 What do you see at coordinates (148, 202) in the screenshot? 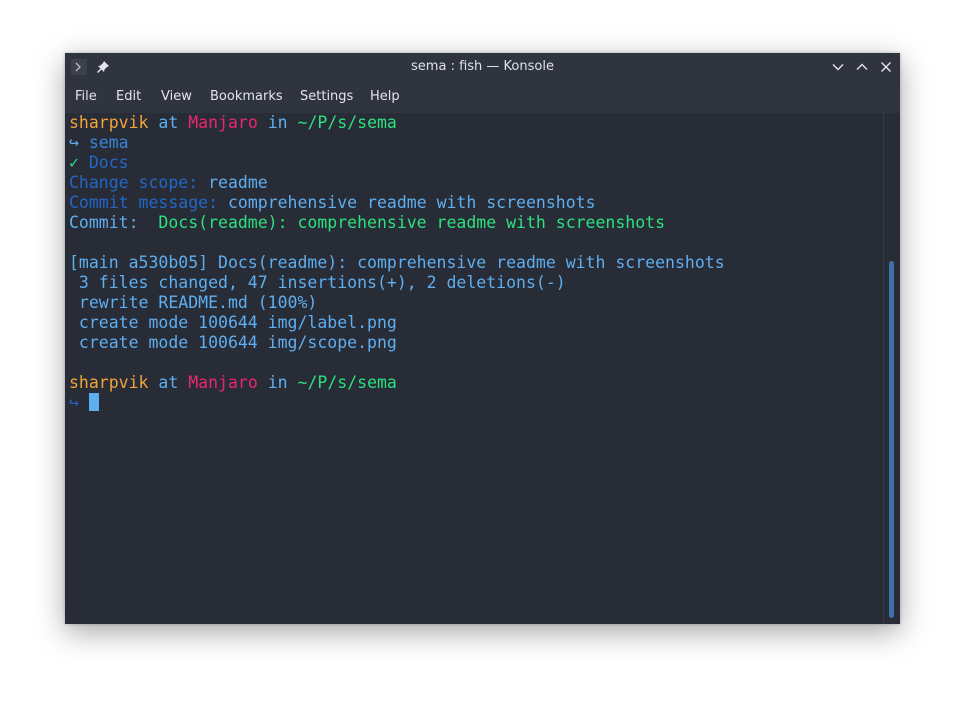
I see `message-label: Commit message:` at bounding box center [148, 202].